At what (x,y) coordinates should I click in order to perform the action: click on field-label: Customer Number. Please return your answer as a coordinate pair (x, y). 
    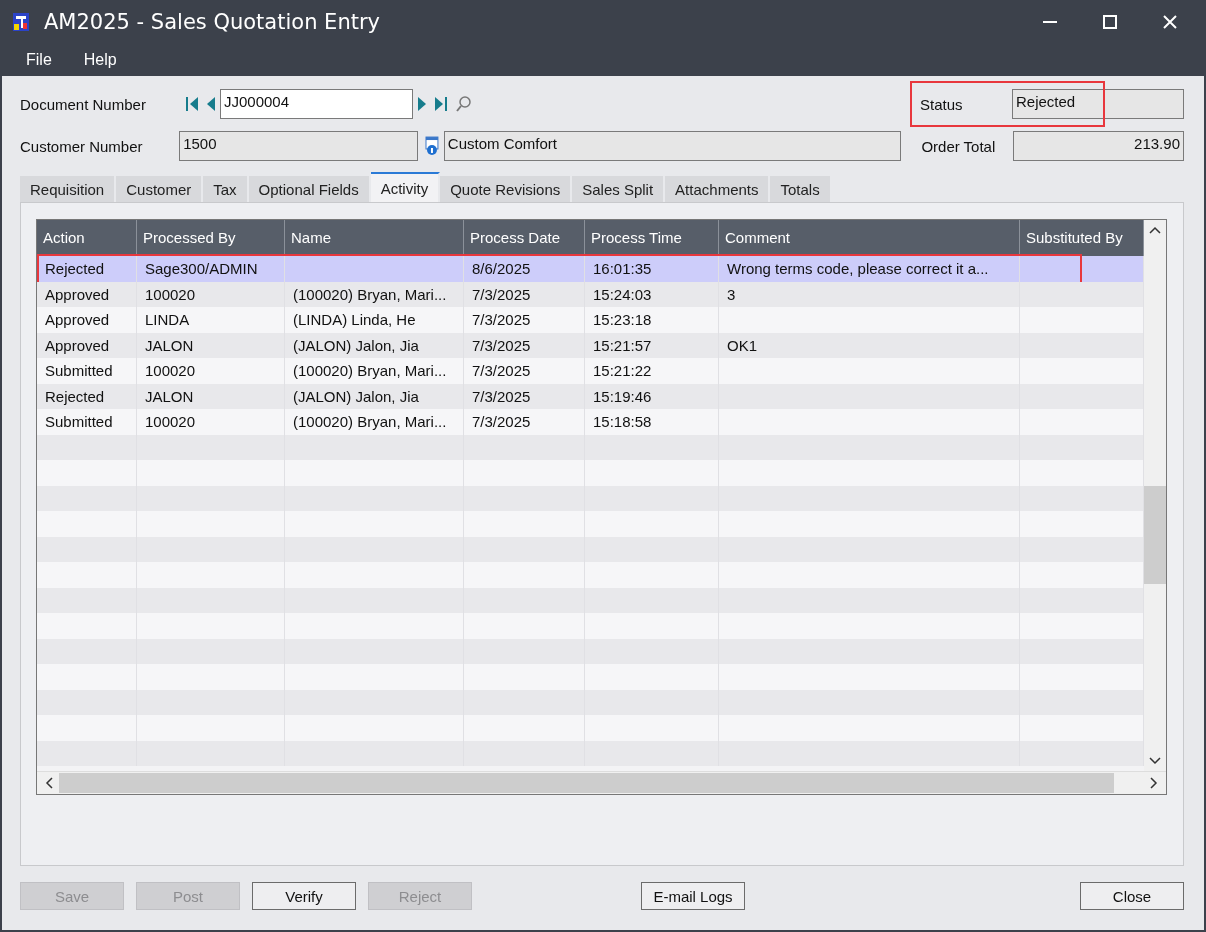
    Looking at the image, I should click on (82, 146).